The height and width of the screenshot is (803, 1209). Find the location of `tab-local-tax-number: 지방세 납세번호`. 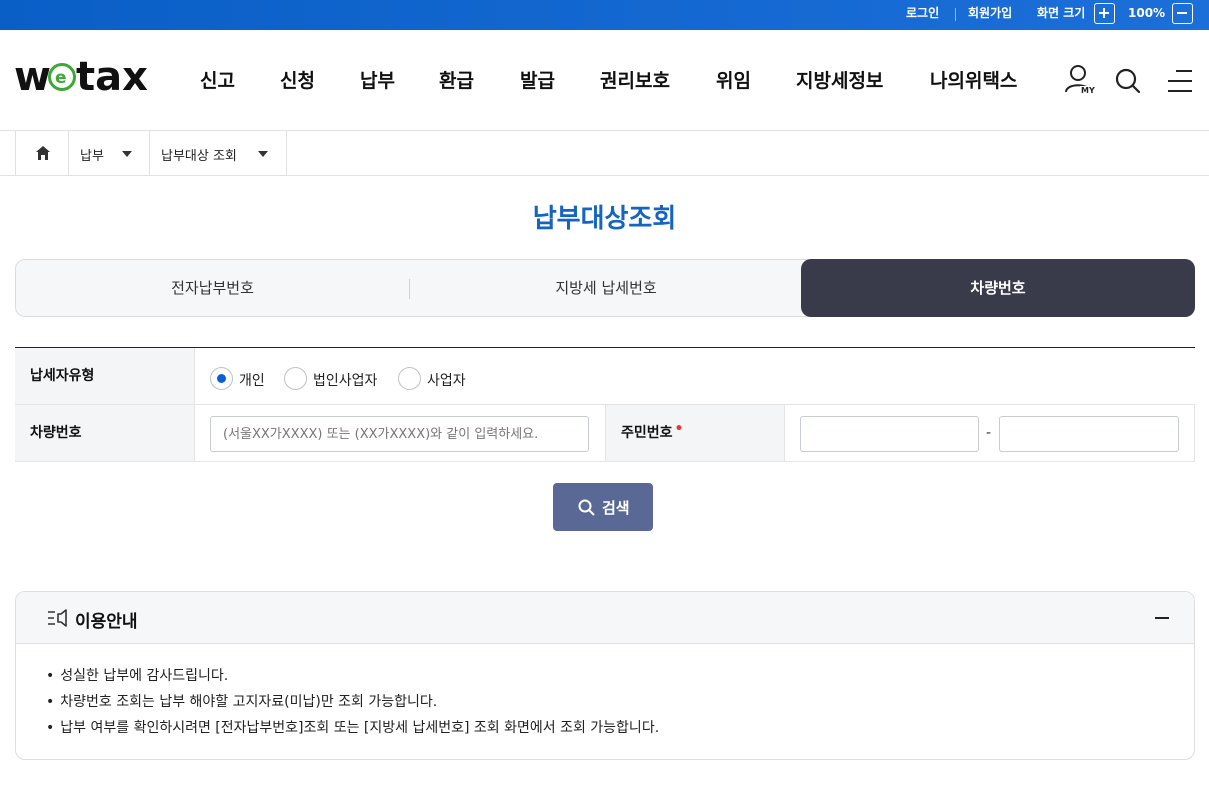

tab-local-tax-number: 지방세 납세번호 is located at coordinates (606, 288).